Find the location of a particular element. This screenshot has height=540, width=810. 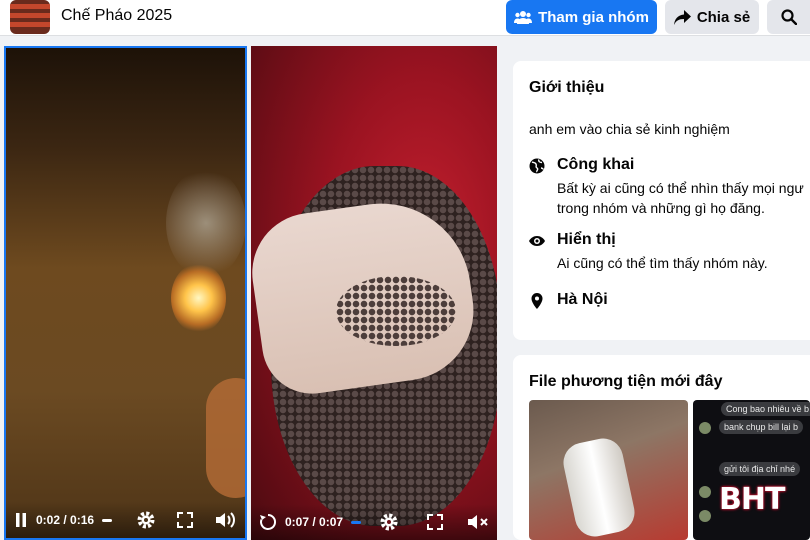

privacy-title: Công khai is located at coordinates (596, 164).